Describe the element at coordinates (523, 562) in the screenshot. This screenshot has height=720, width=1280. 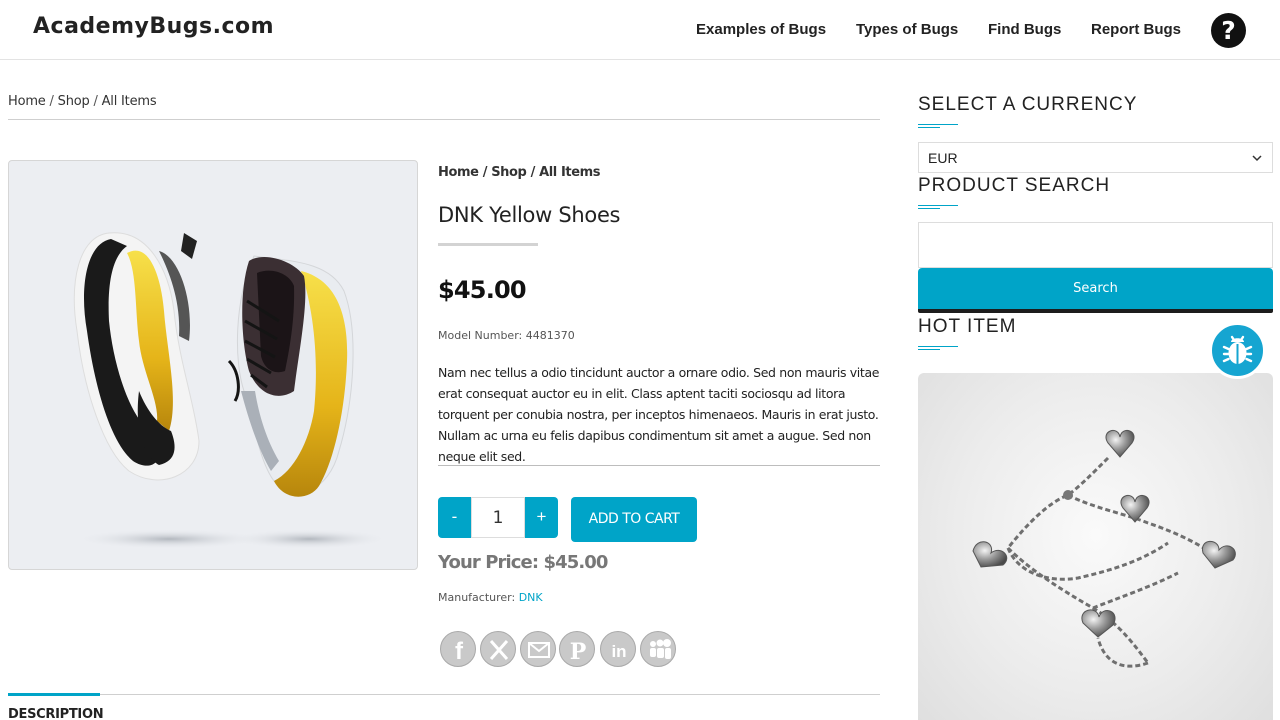
I see `your-price: Your Price: $45.00` at that location.